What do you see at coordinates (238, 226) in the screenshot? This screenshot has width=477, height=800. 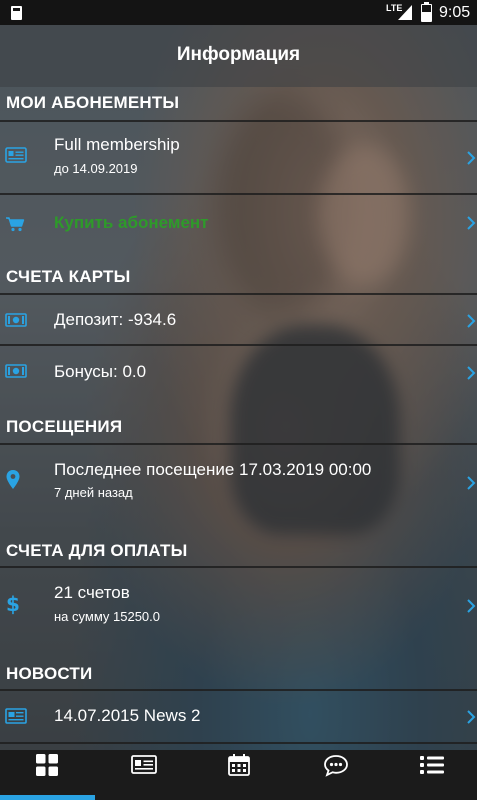 I see `buy-membership-row: Купить абонемент` at bounding box center [238, 226].